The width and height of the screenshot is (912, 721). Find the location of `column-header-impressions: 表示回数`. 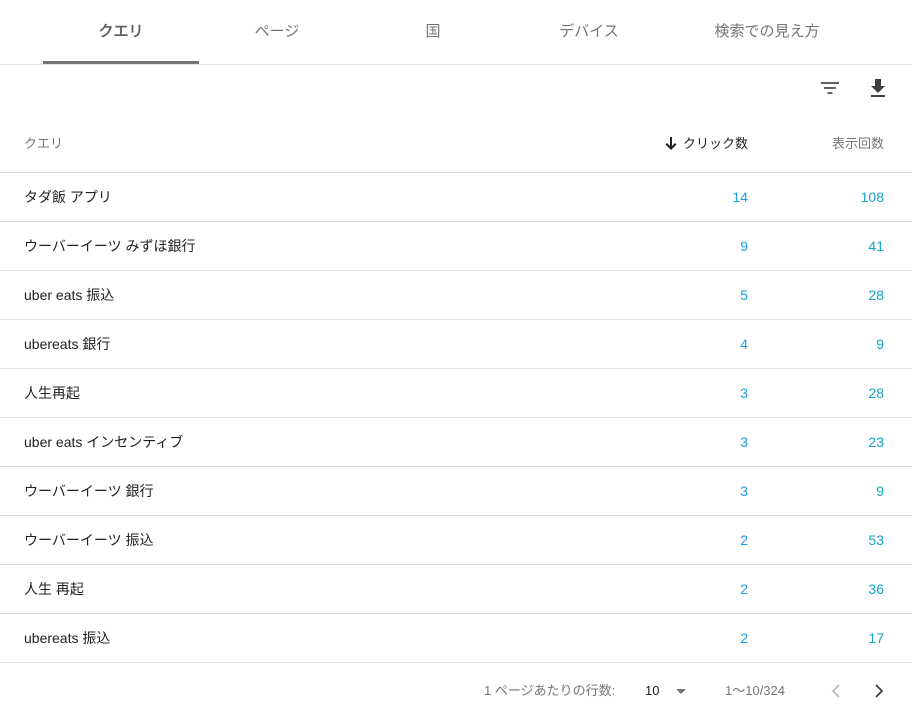

column-header-impressions: 表示回数 is located at coordinates (858, 144).